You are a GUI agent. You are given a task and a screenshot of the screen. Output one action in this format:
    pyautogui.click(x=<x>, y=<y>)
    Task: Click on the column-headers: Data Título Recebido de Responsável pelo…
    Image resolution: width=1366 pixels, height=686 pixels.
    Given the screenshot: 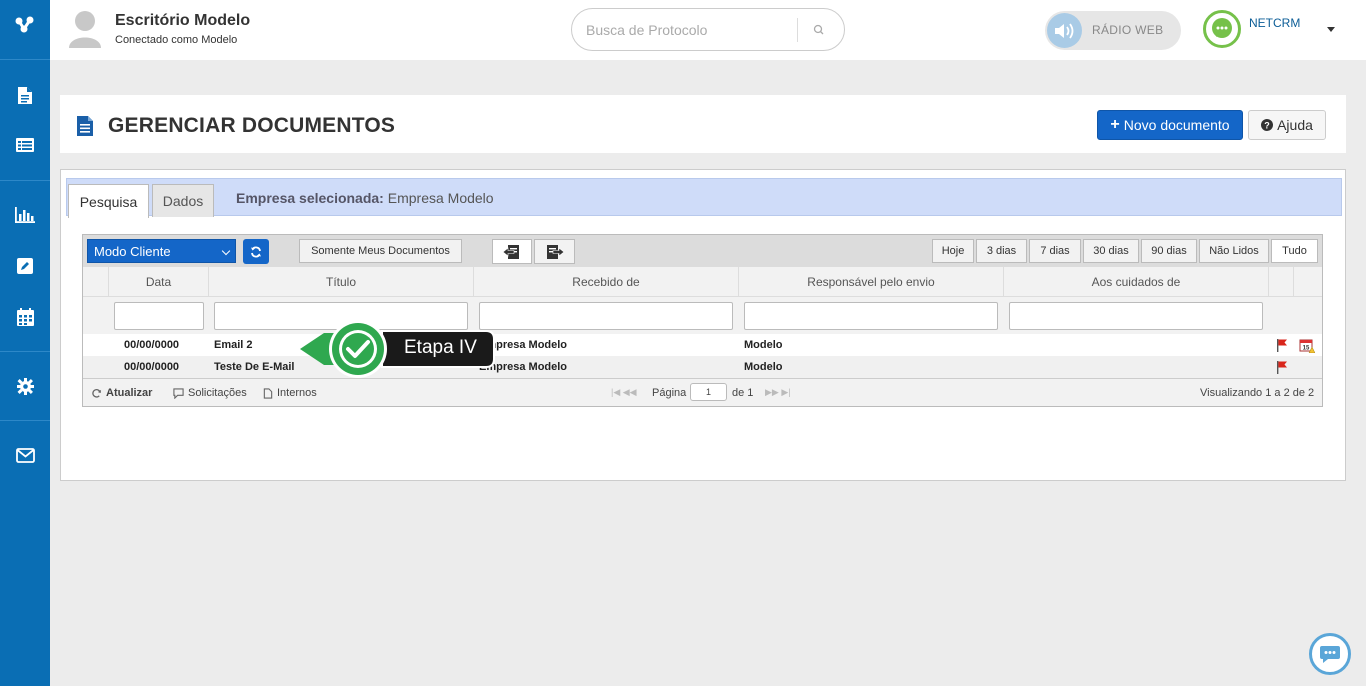 What is the action you would take?
    pyautogui.click(x=702, y=282)
    